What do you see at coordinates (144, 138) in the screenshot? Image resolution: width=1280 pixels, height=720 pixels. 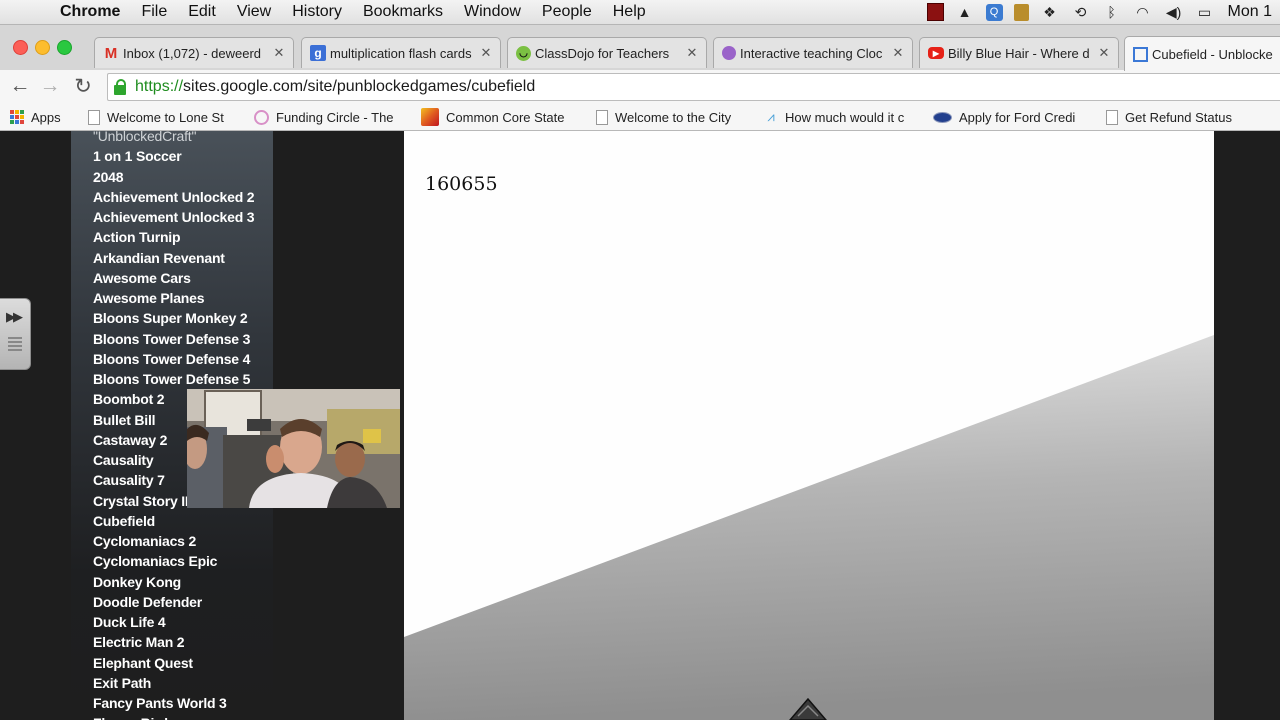 I see `sidebar-link: "UnblockedCraft"` at bounding box center [144, 138].